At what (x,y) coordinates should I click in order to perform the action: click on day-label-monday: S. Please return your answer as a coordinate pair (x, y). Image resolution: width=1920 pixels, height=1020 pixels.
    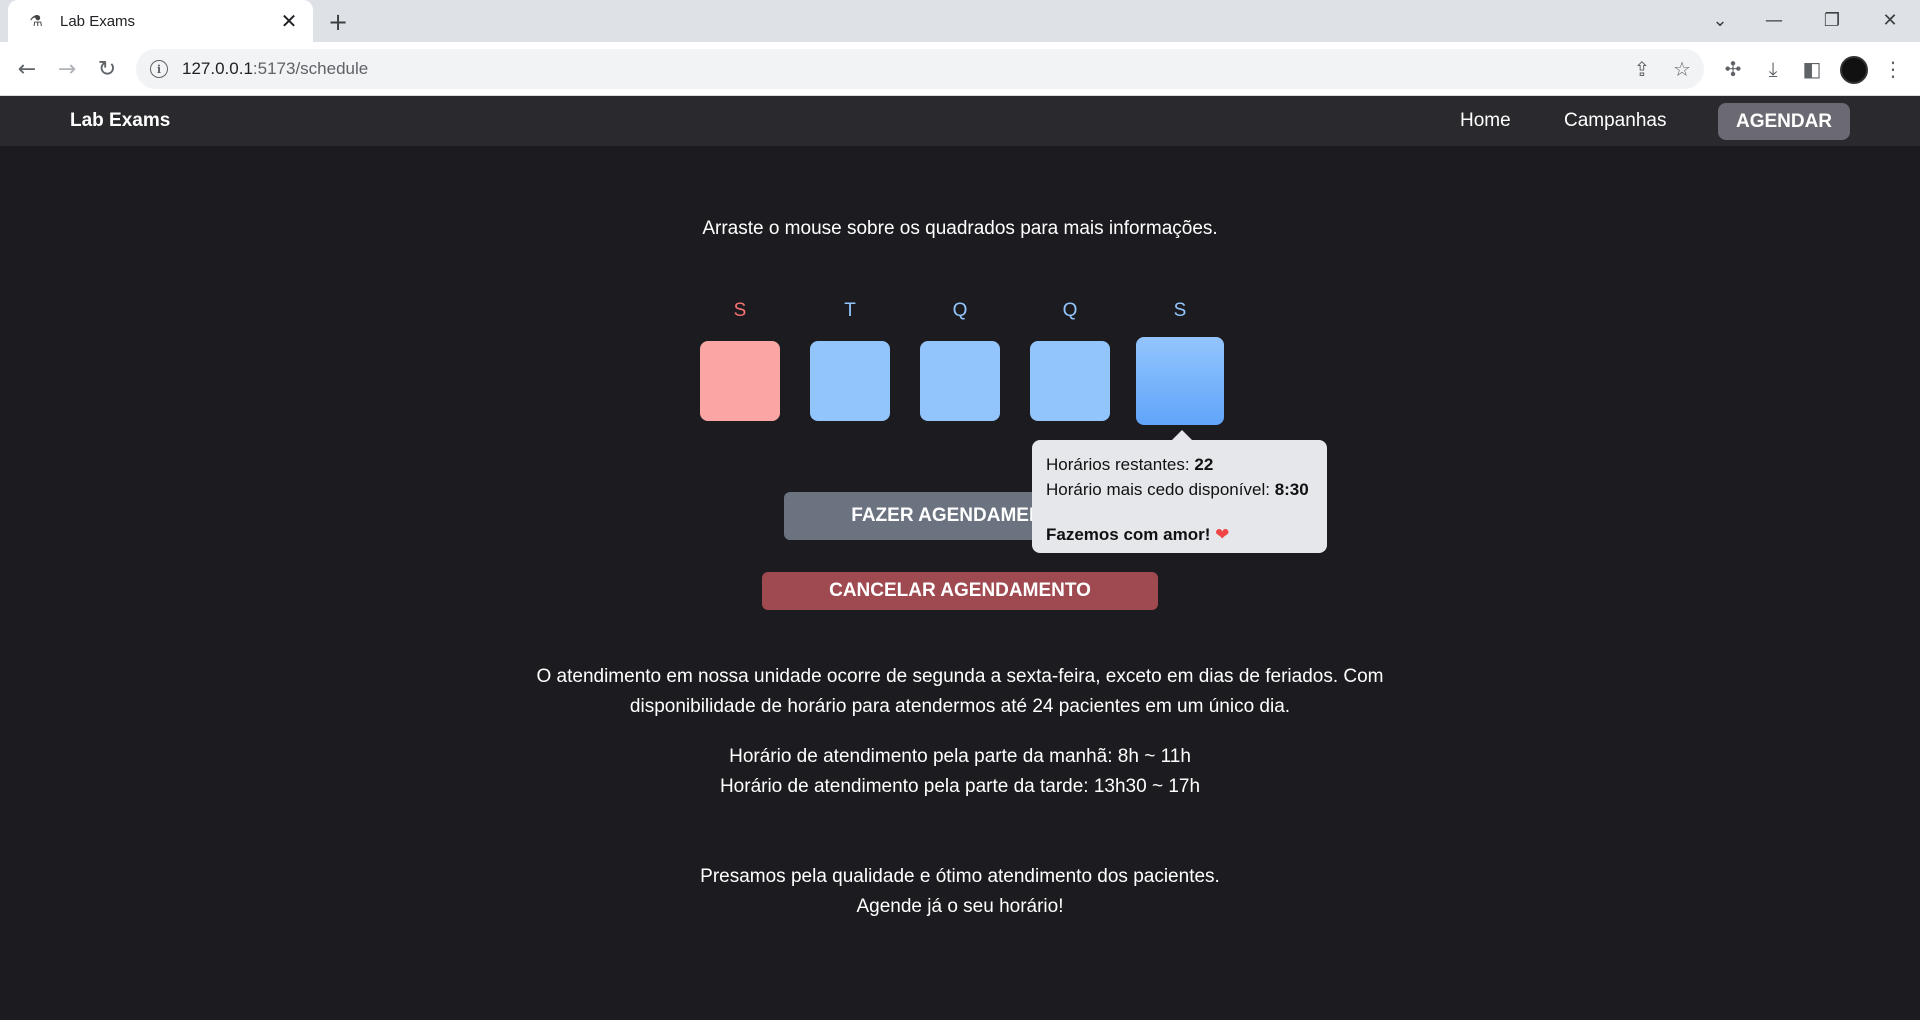
    Looking at the image, I should click on (740, 310).